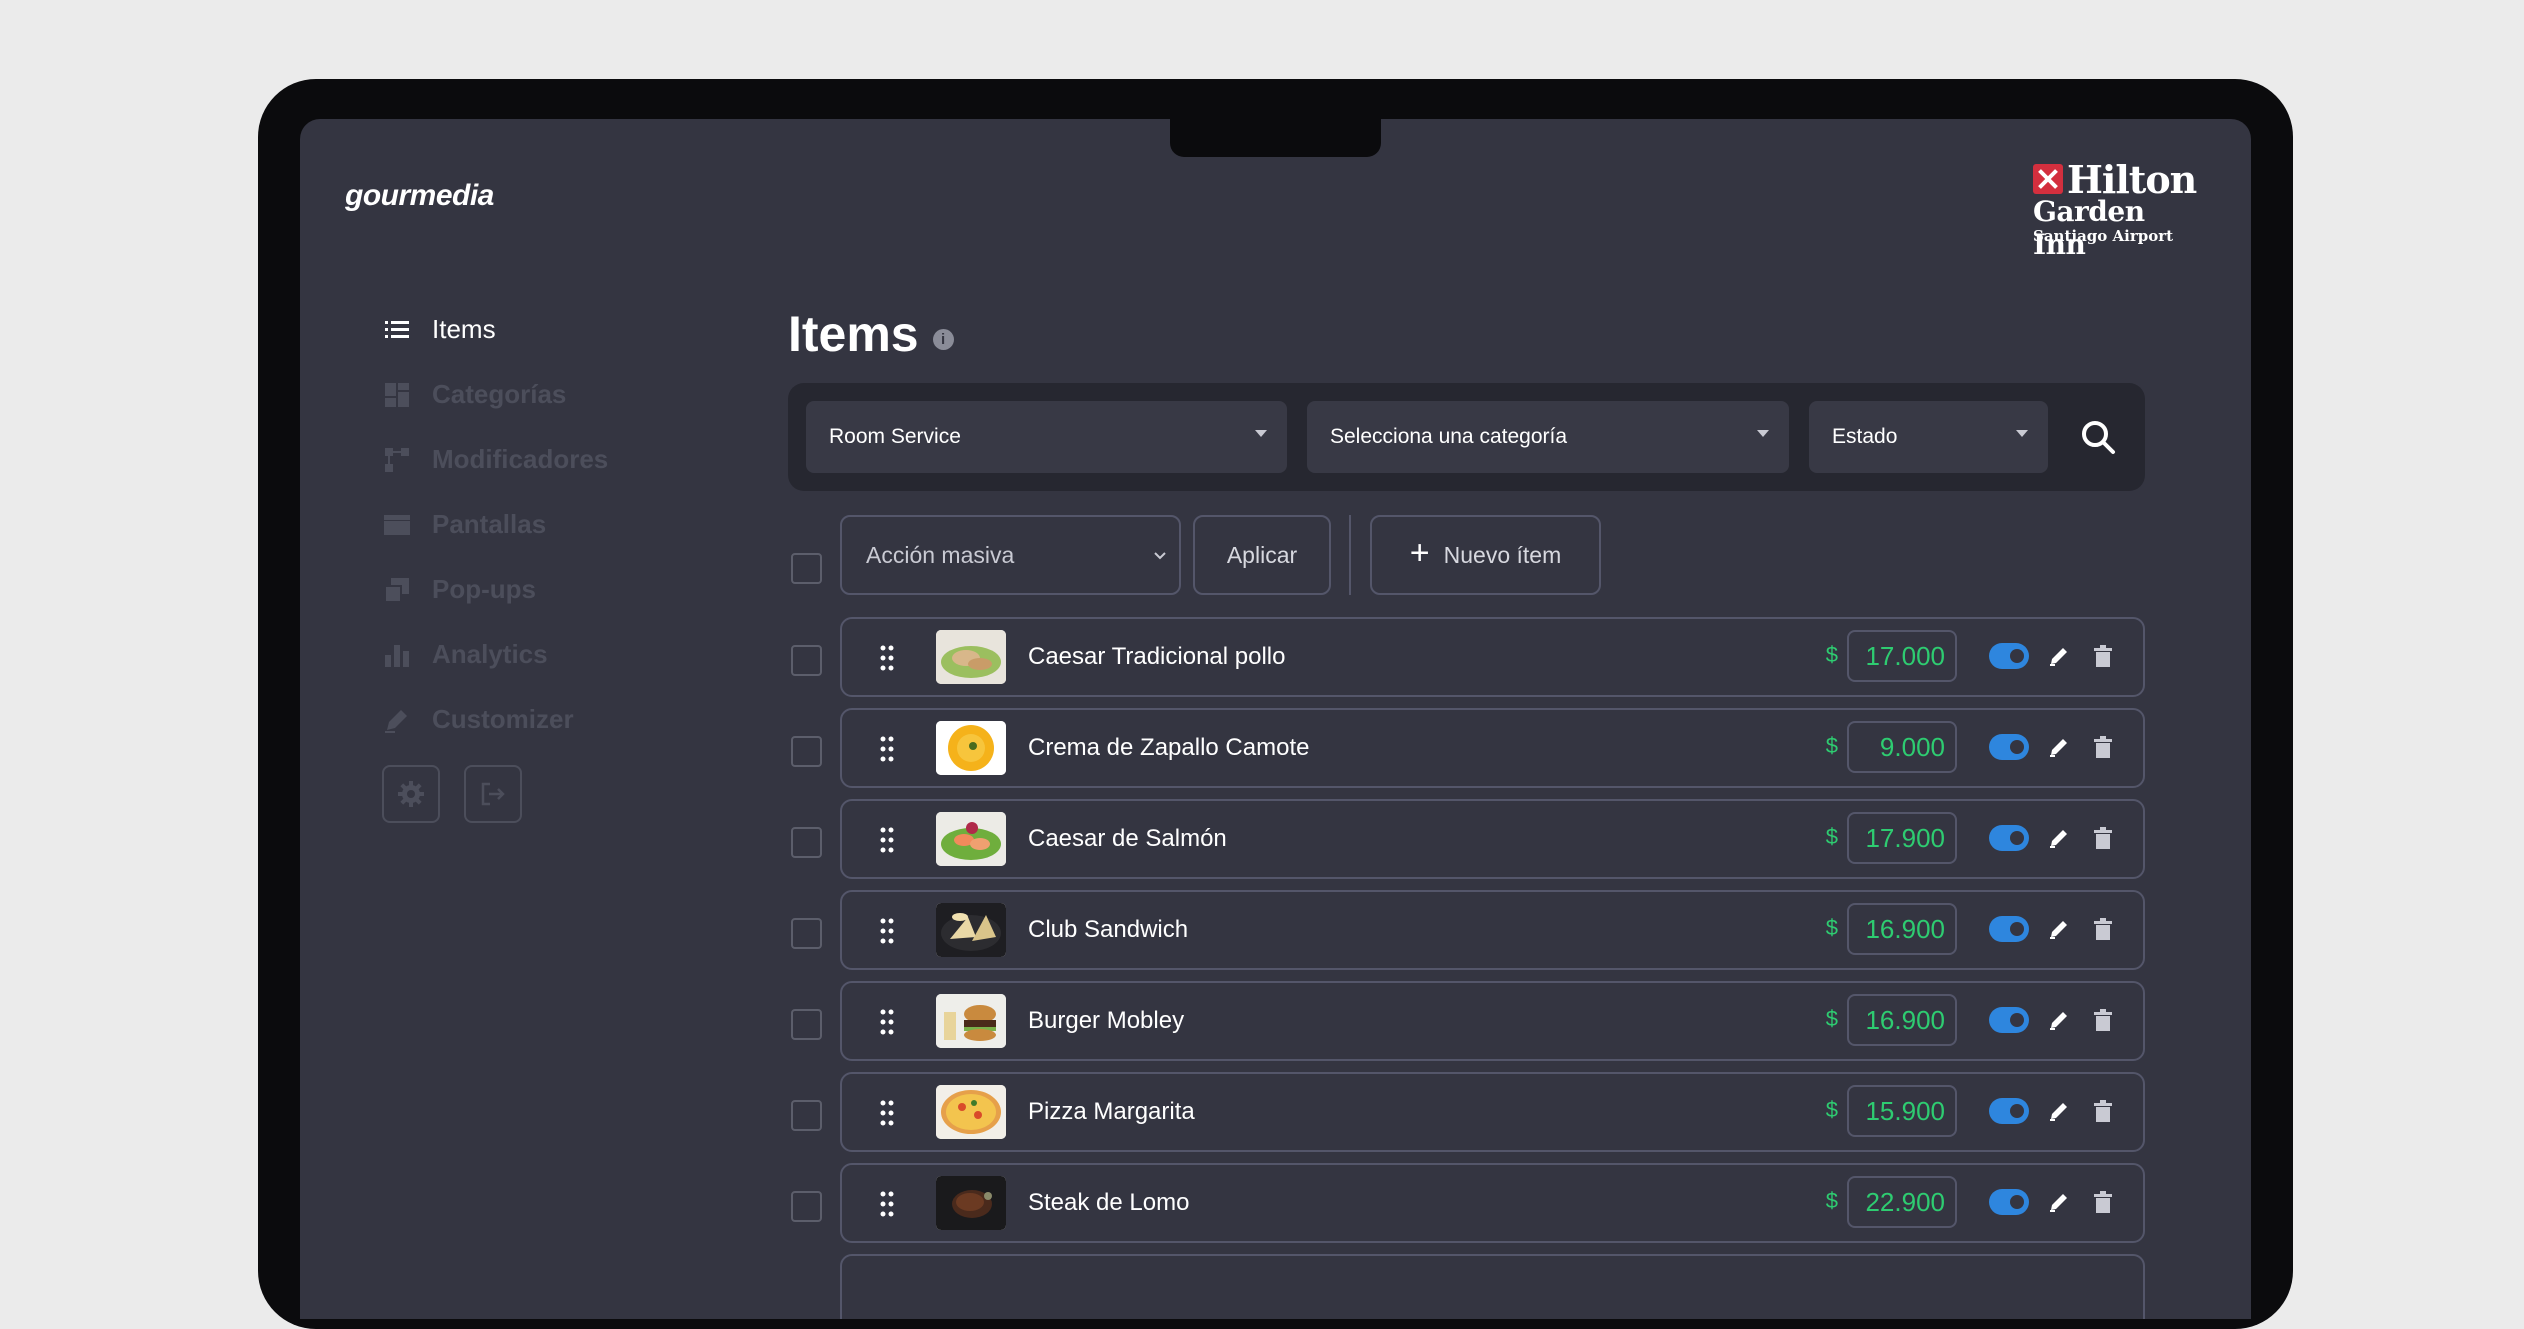 This screenshot has height=1329, width=2524. I want to click on info-icon: i, so click(943, 339).